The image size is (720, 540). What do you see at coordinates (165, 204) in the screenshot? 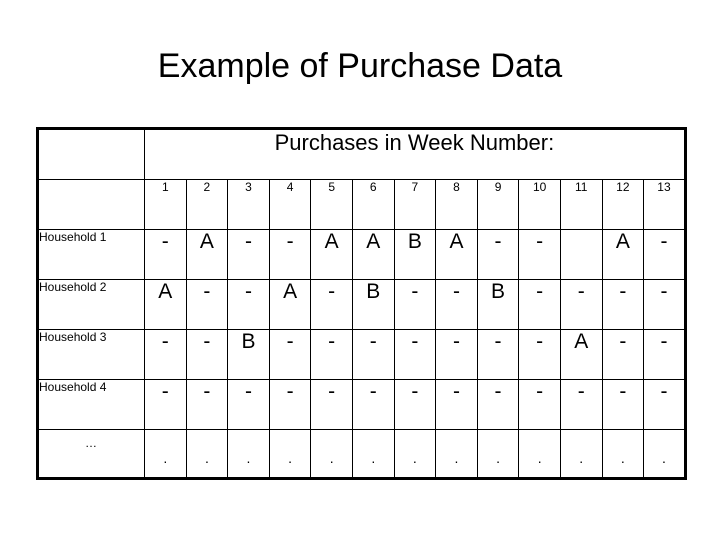
I see `week-number-header: 1` at bounding box center [165, 204].